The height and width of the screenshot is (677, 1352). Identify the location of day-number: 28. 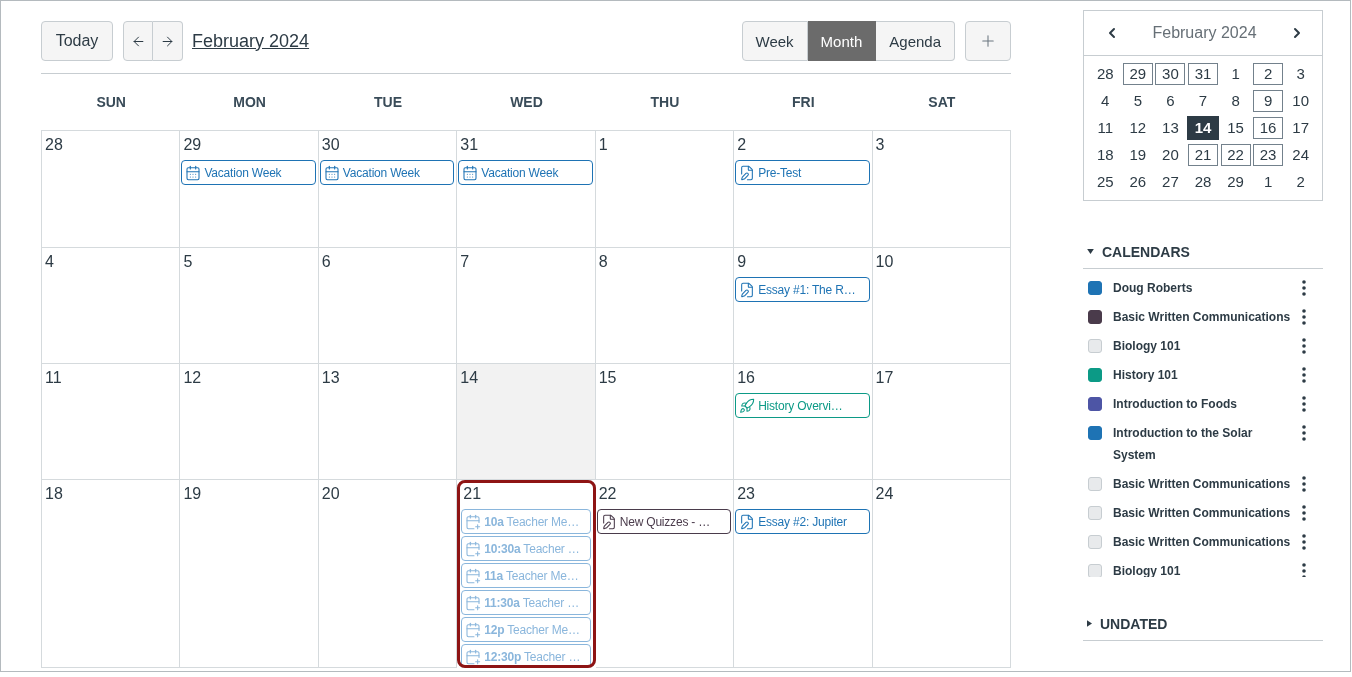
(54, 145).